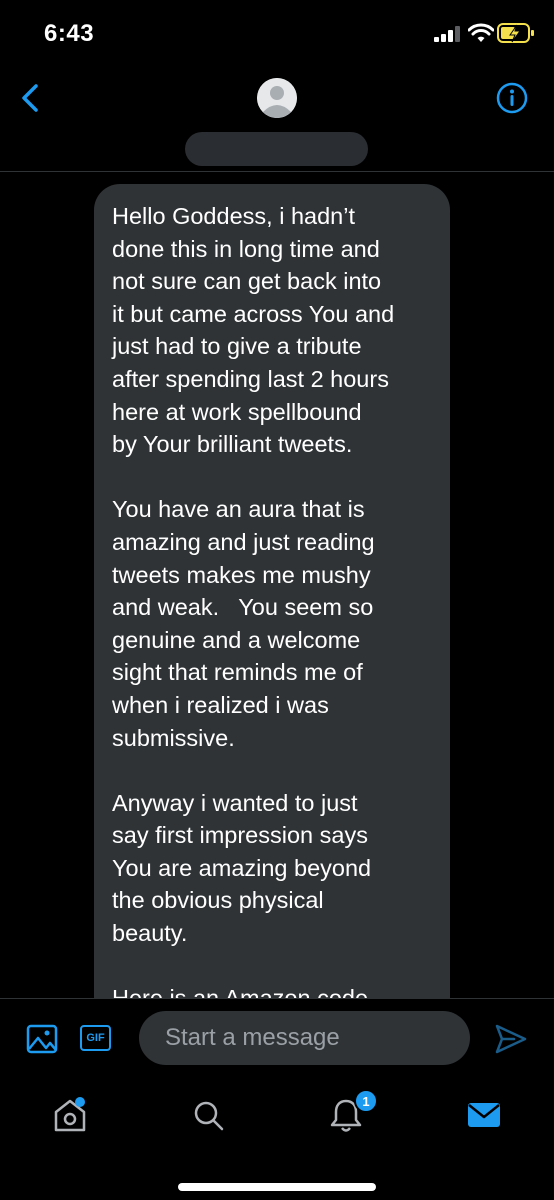 The width and height of the screenshot is (554, 1200). Describe the element at coordinates (304, 1038) in the screenshot. I see `message-input` at that location.